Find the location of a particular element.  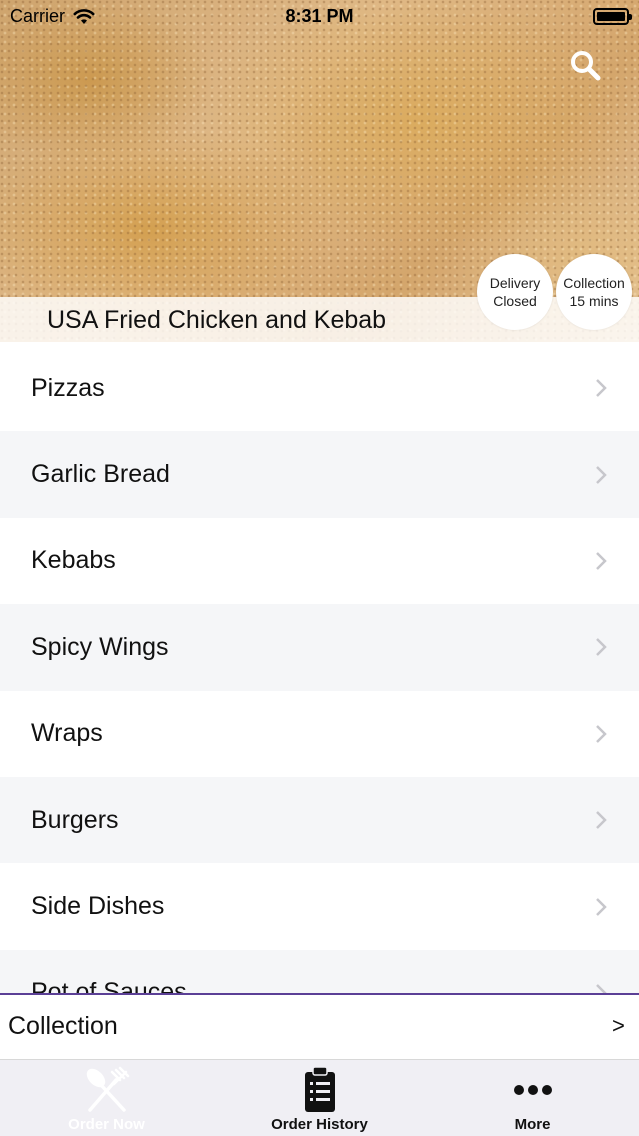

menu-item-label: Kebabs is located at coordinates (73, 560).